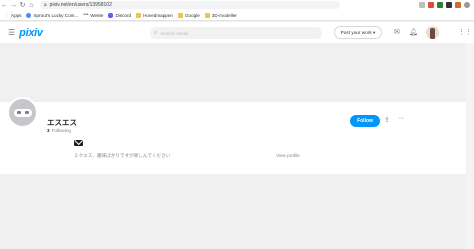  I want to click on share-icon: ⇪, so click(387, 120).